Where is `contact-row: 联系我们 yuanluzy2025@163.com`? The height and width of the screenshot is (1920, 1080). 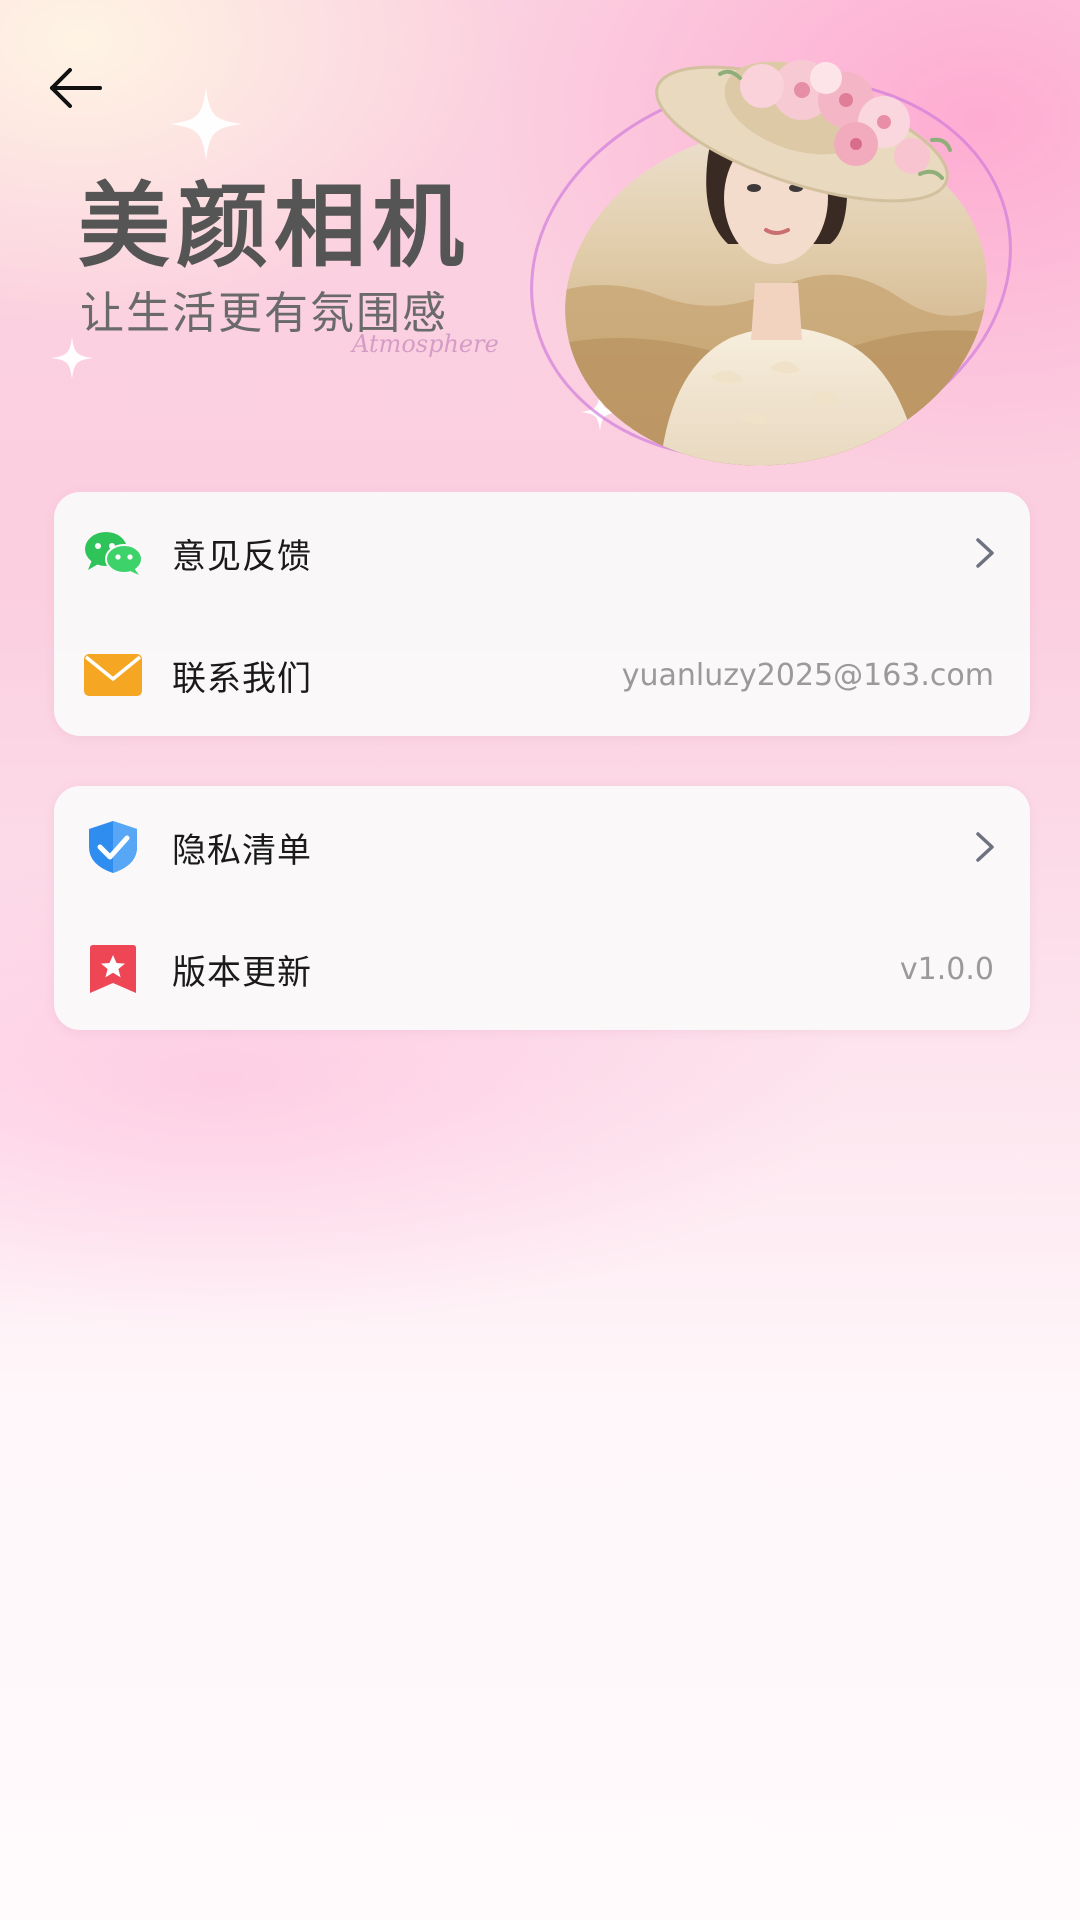
contact-row: 联系我们 yuanluzy2025@163.com is located at coordinates (542, 675).